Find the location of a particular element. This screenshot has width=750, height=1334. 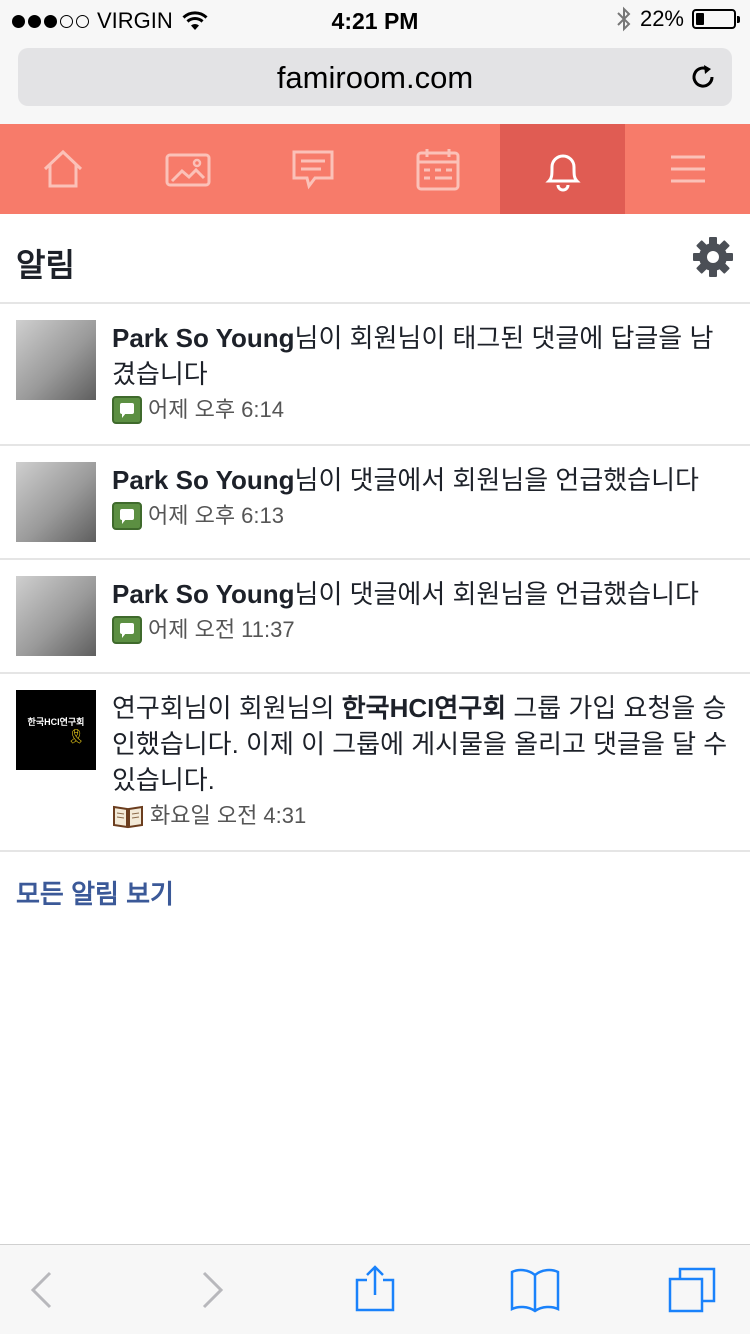

group-name: 한국HCI연구회 is located at coordinates (424, 708).